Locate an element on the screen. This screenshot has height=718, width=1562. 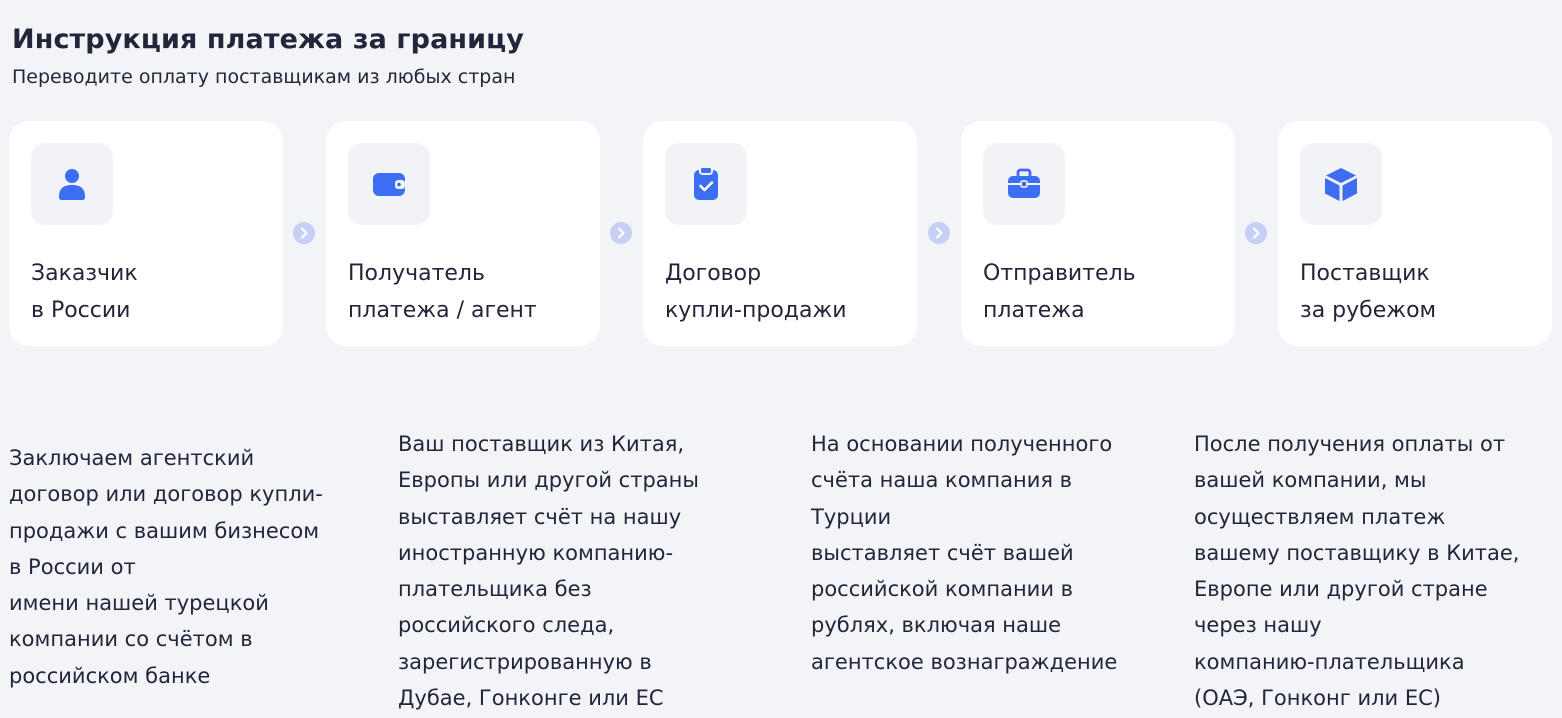
page-title: Инструкция платежа за границу is located at coordinates (268, 39).